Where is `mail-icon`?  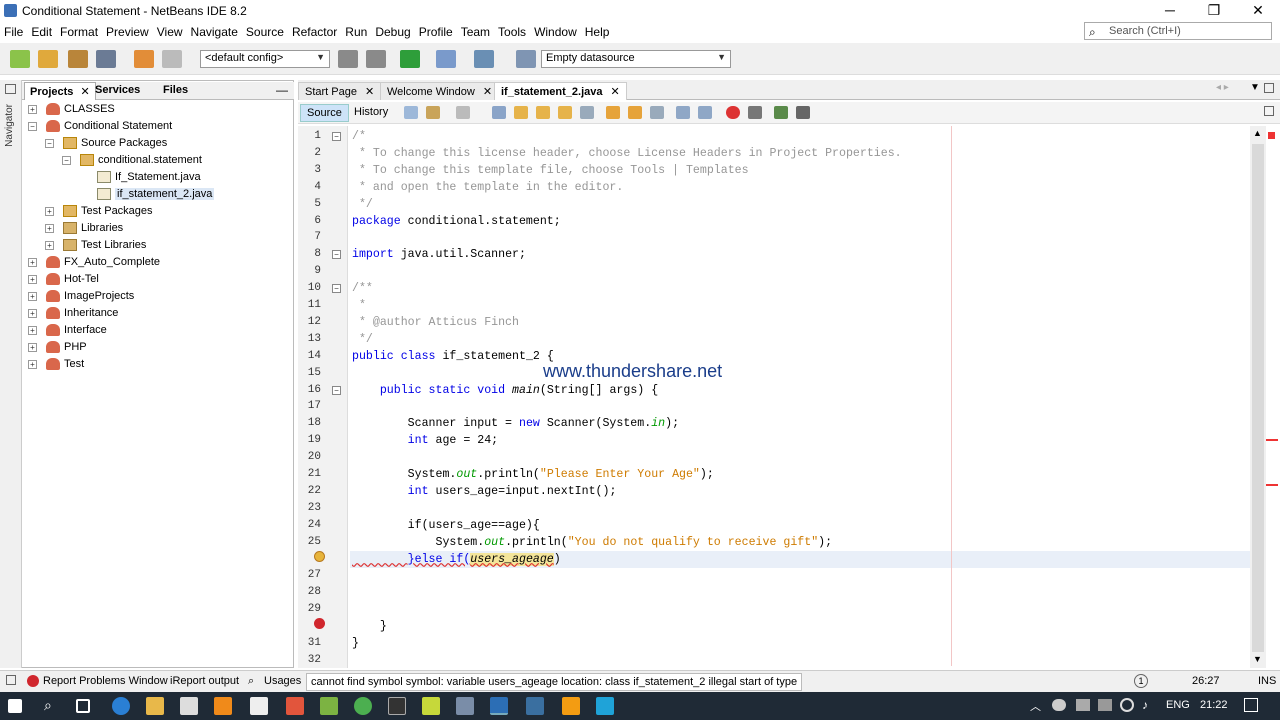
mail-icon is located at coordinates (259, 706).